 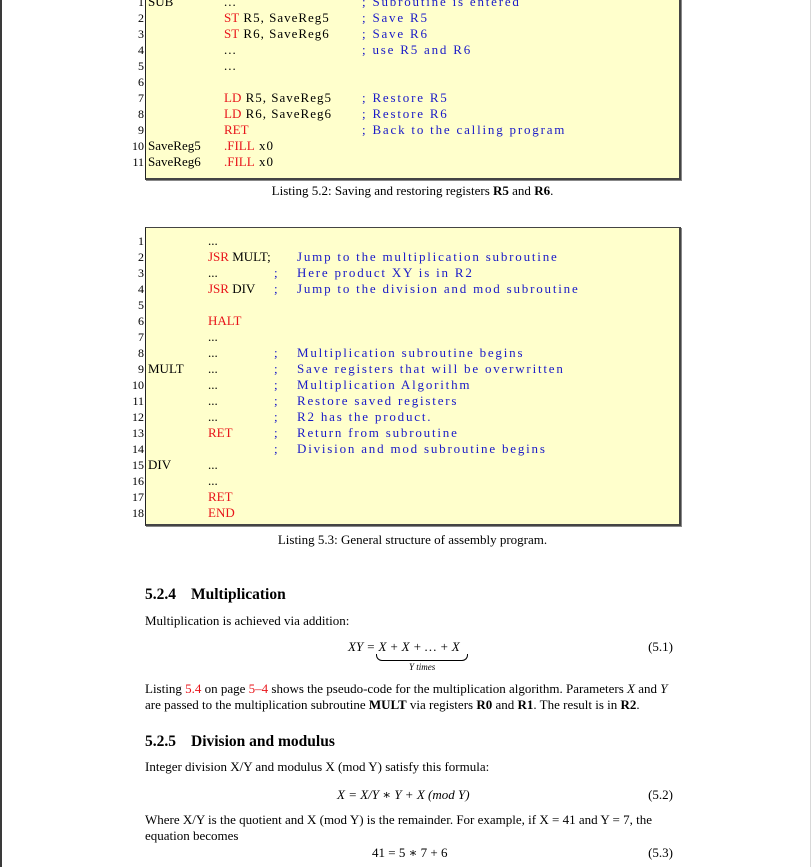 I want to click on code-comment: Division and mod subroutine begins, so click(x=422, y=448).